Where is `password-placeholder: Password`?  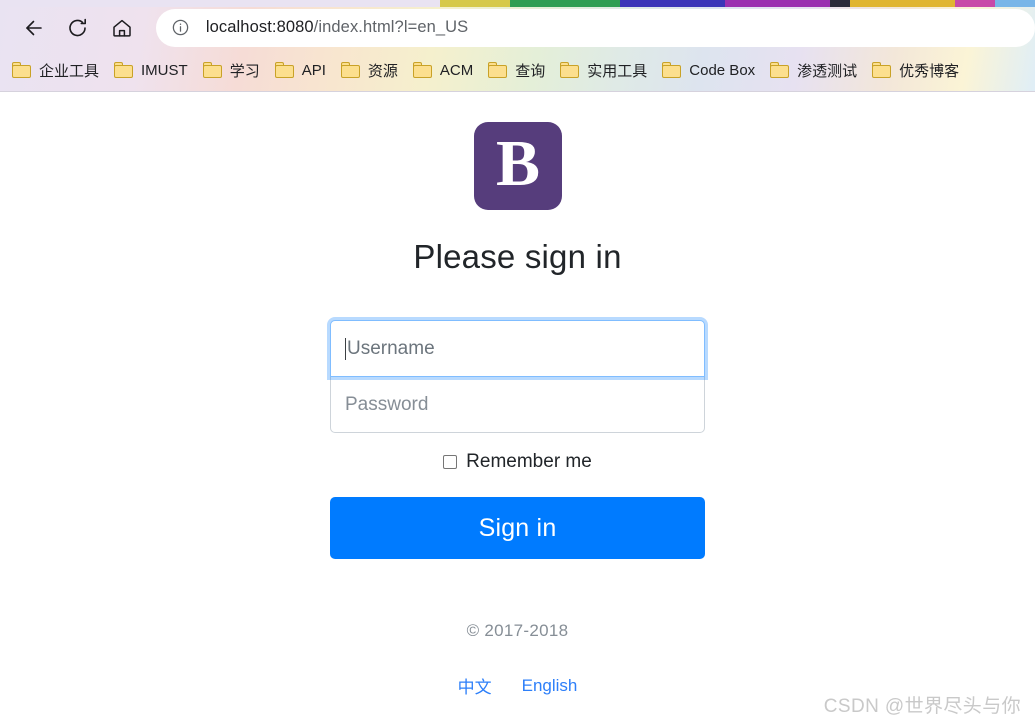
password-placeholder: Password is located at coordinates (387, 404).